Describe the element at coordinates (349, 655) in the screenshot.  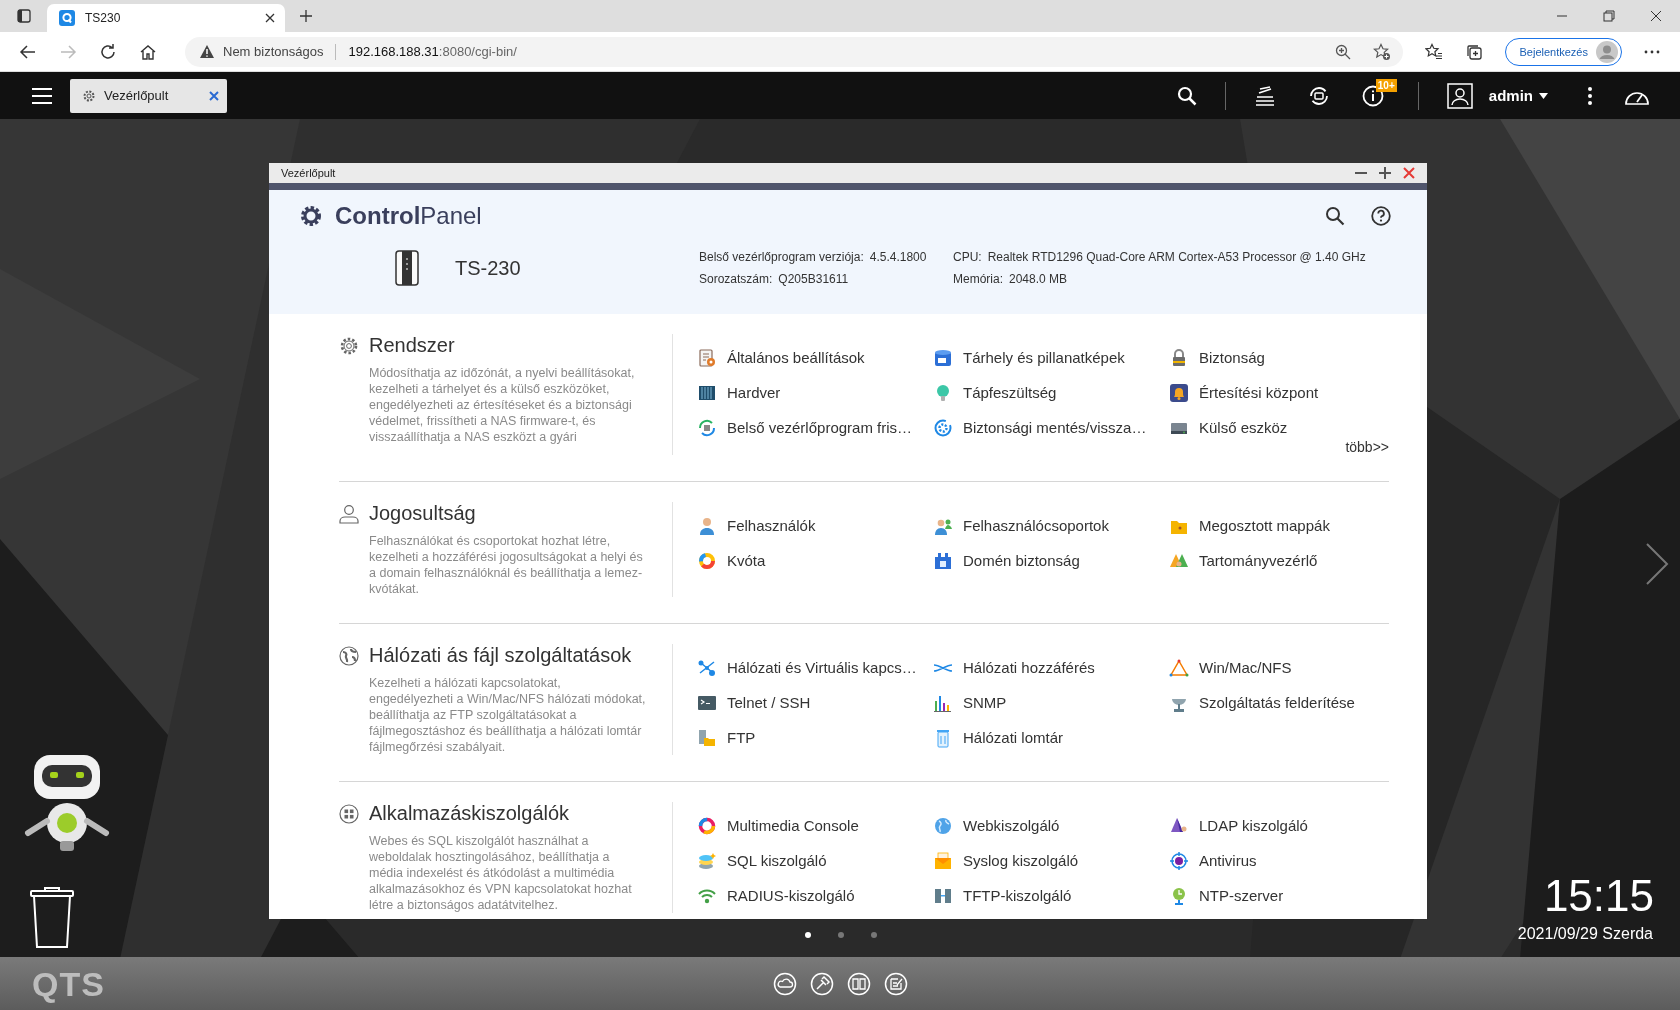
I see `globe-icon` at that location.